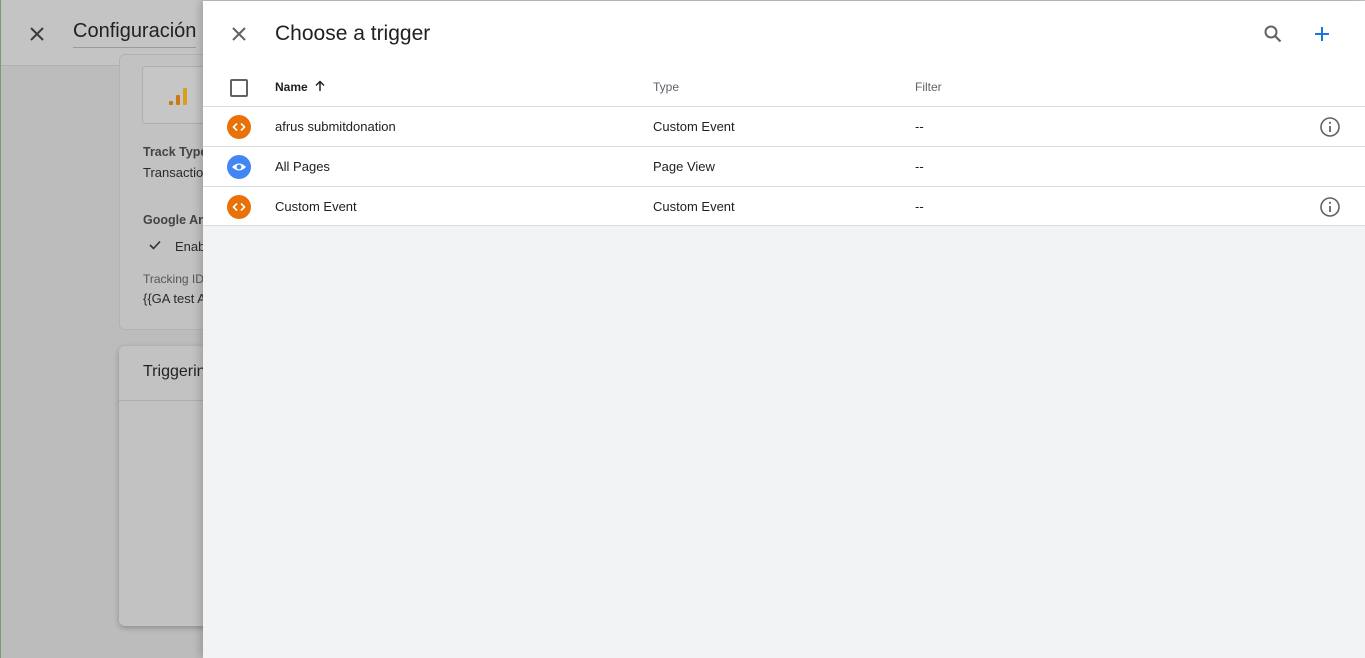 Image resolution: width=1365 pixels, height=658 pixels. I want to click on trigger-name: afrus submitdonation, so click(335, 126).